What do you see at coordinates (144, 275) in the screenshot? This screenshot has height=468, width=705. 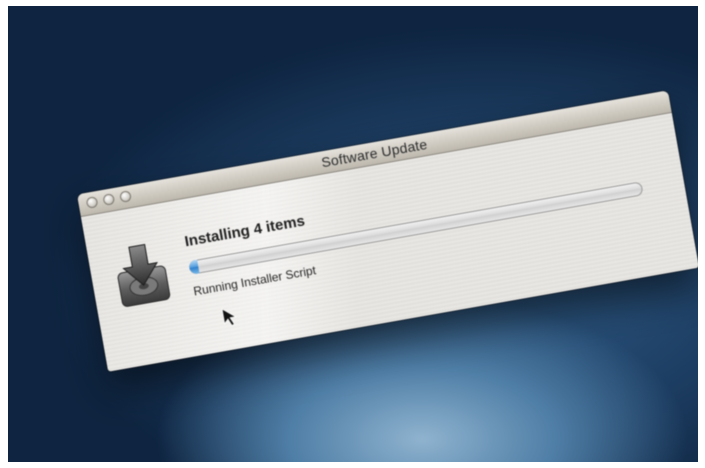 I see `installer-disk-icon` at bounding box center [144, 275].